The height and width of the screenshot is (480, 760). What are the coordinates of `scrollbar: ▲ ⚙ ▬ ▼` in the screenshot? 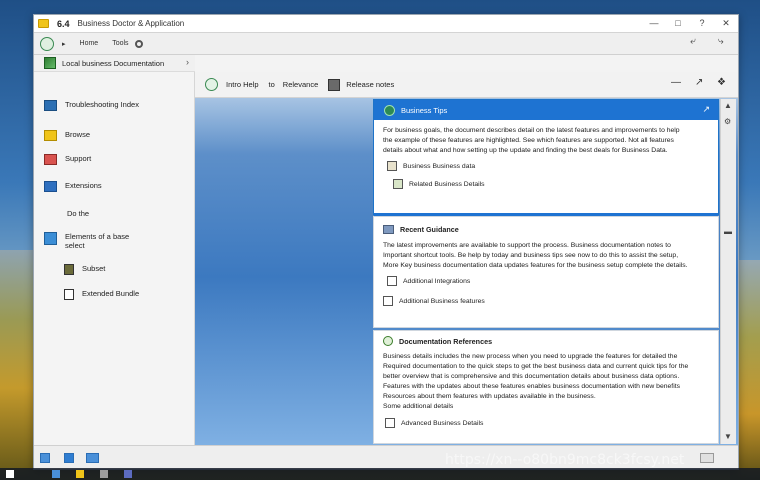 It's located at (728, 271).